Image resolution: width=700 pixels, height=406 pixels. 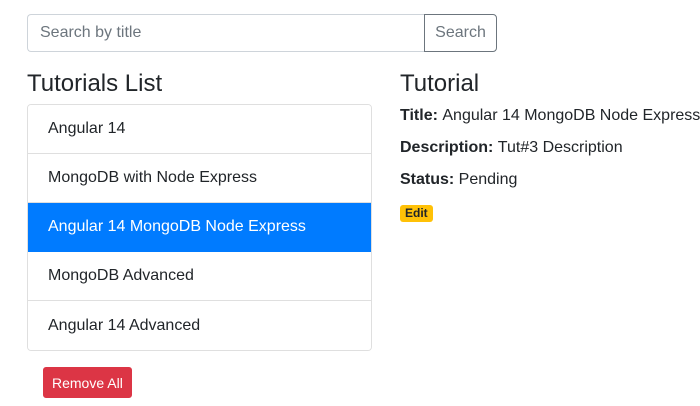 I want to click on detail-title-row: Title: Angular 14 MongoDB Node Express, so click(x=550, y=116).